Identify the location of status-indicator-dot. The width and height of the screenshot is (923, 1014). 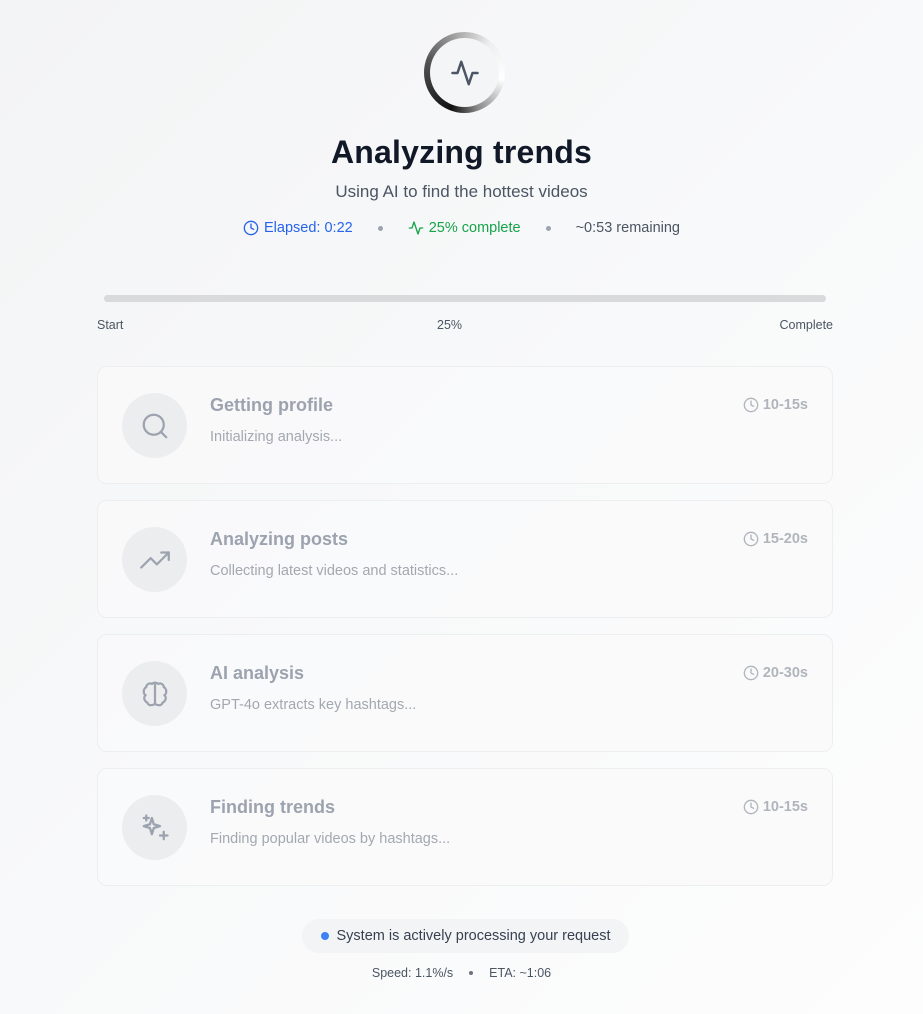
(324, 936).